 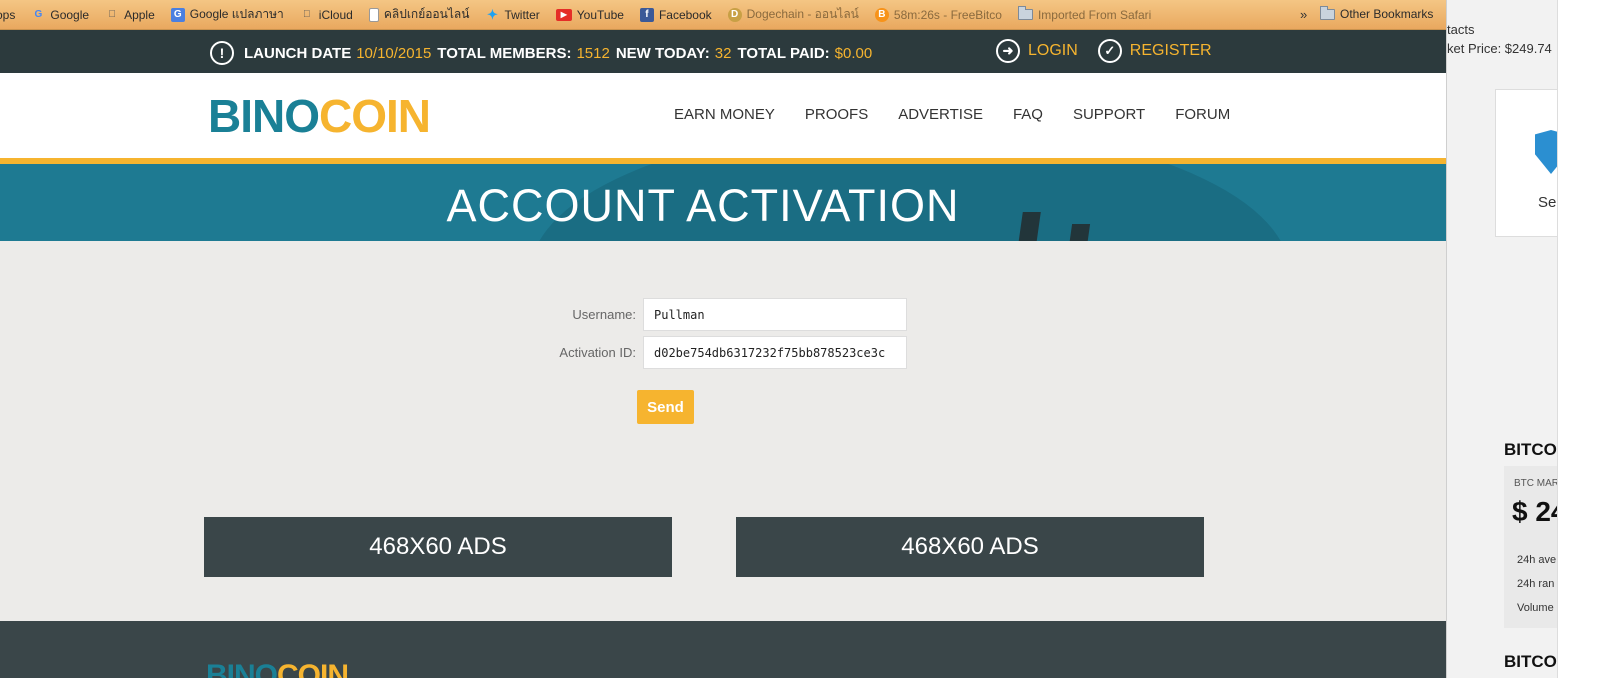 I want to click on send-button: Send, so click(x=665, y=407).